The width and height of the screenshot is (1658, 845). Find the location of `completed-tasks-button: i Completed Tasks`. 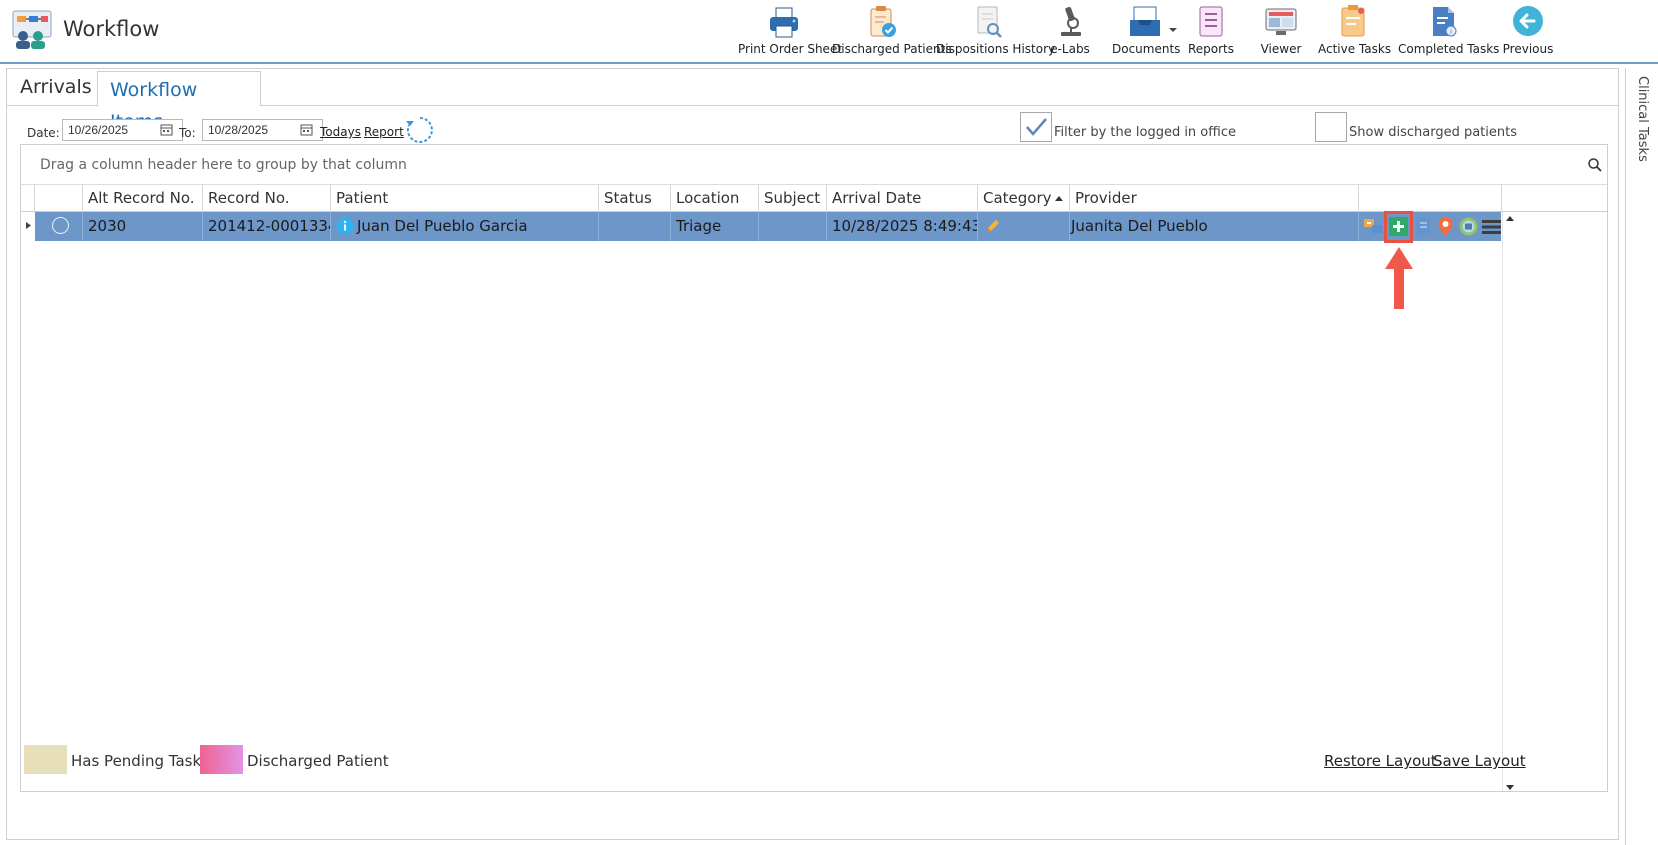

completed-tasks-button: i Completed Tasks is located at coordinates (1449, 32).